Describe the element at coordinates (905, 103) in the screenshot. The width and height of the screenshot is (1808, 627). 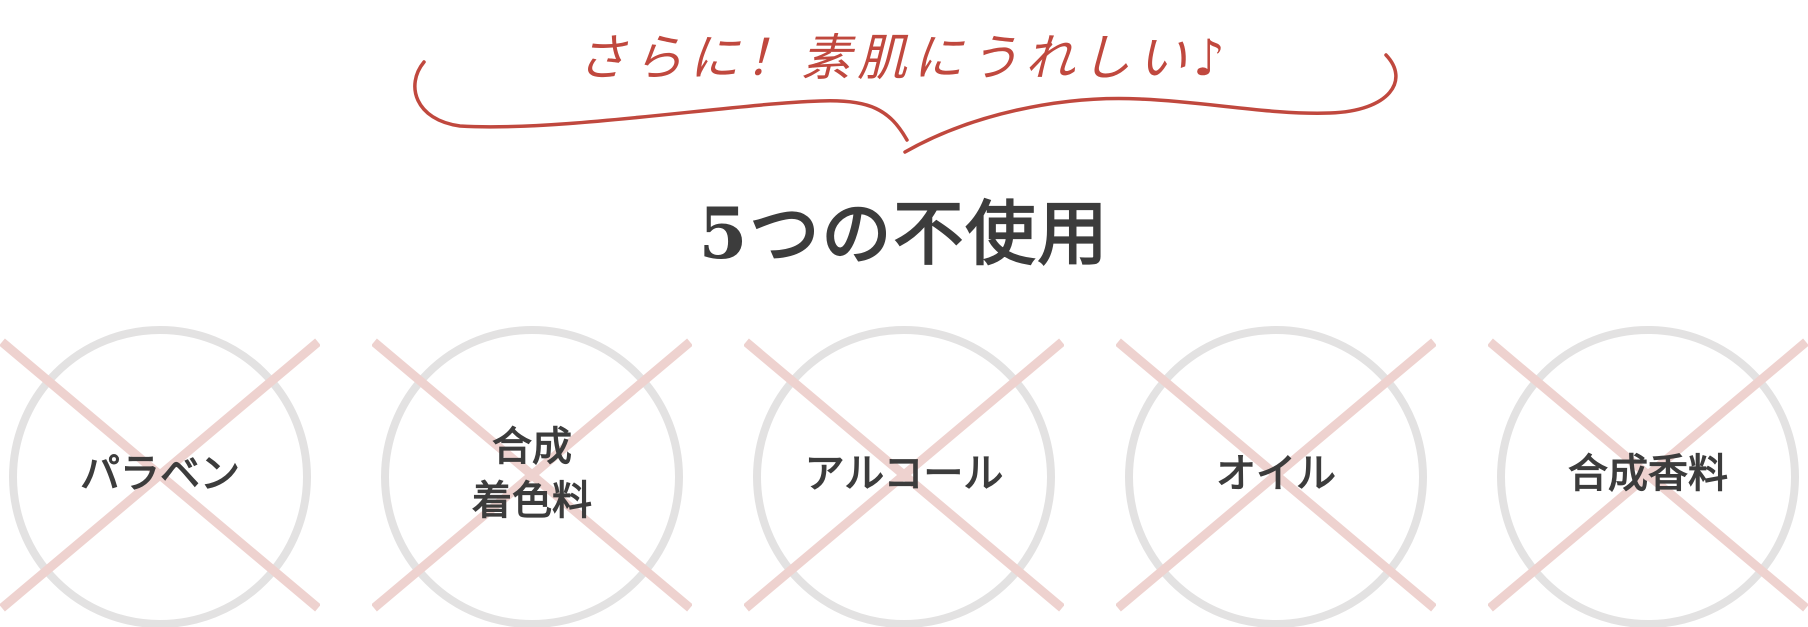
I see `swash-underline` at that location.